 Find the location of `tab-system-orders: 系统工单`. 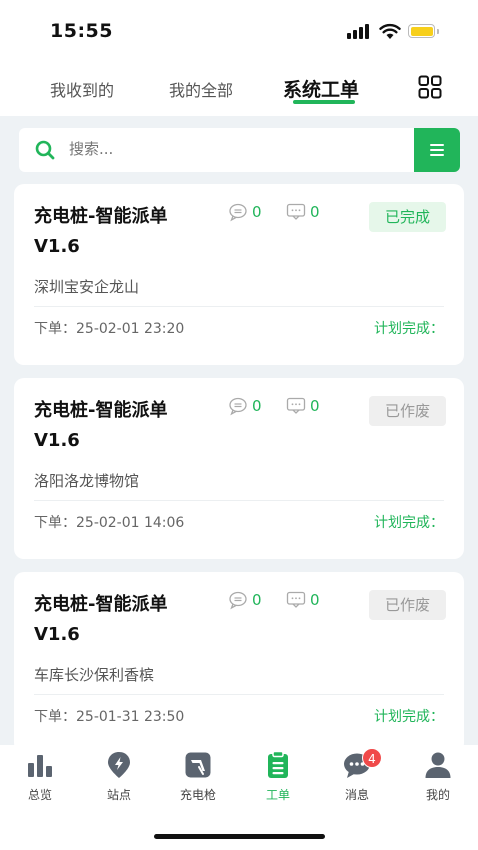

tab-system-orders: 系统工单 is located at coordinates (321, 88).